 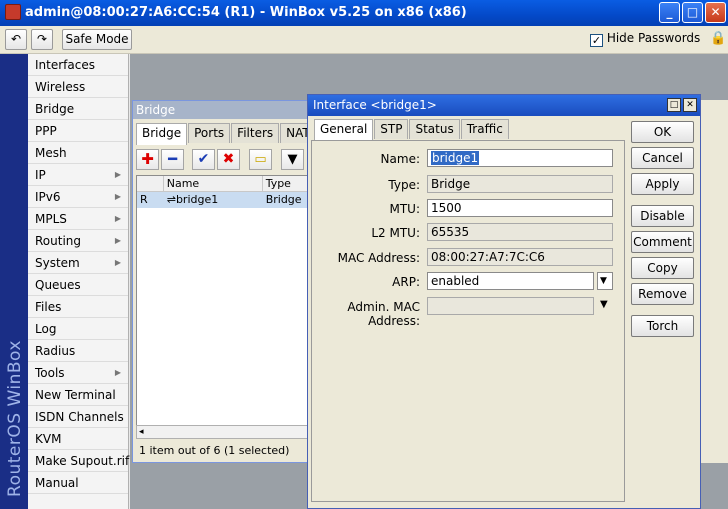 I want to click on sidebar-item-label: ISDN Channels, so click(x=79, y=417).